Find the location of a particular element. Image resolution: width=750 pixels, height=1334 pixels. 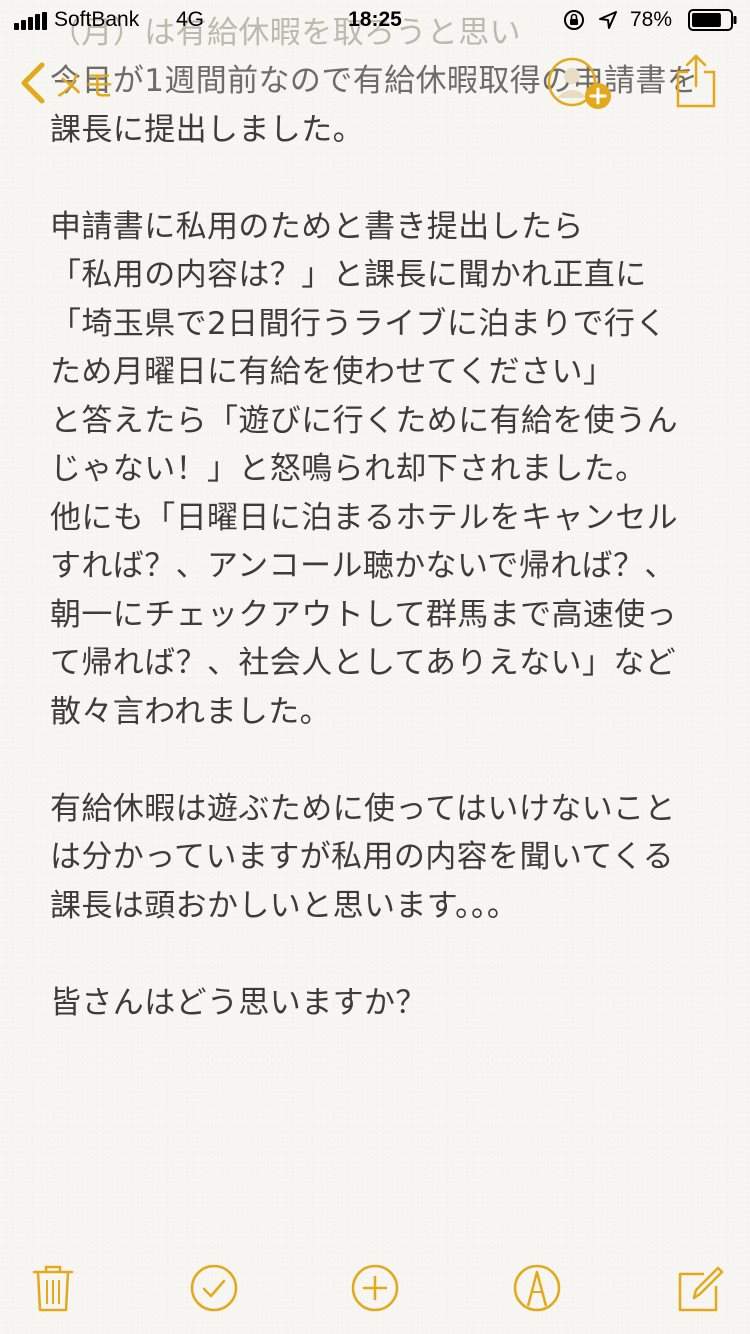

compose-icon is located at coordinates (701, 1289).